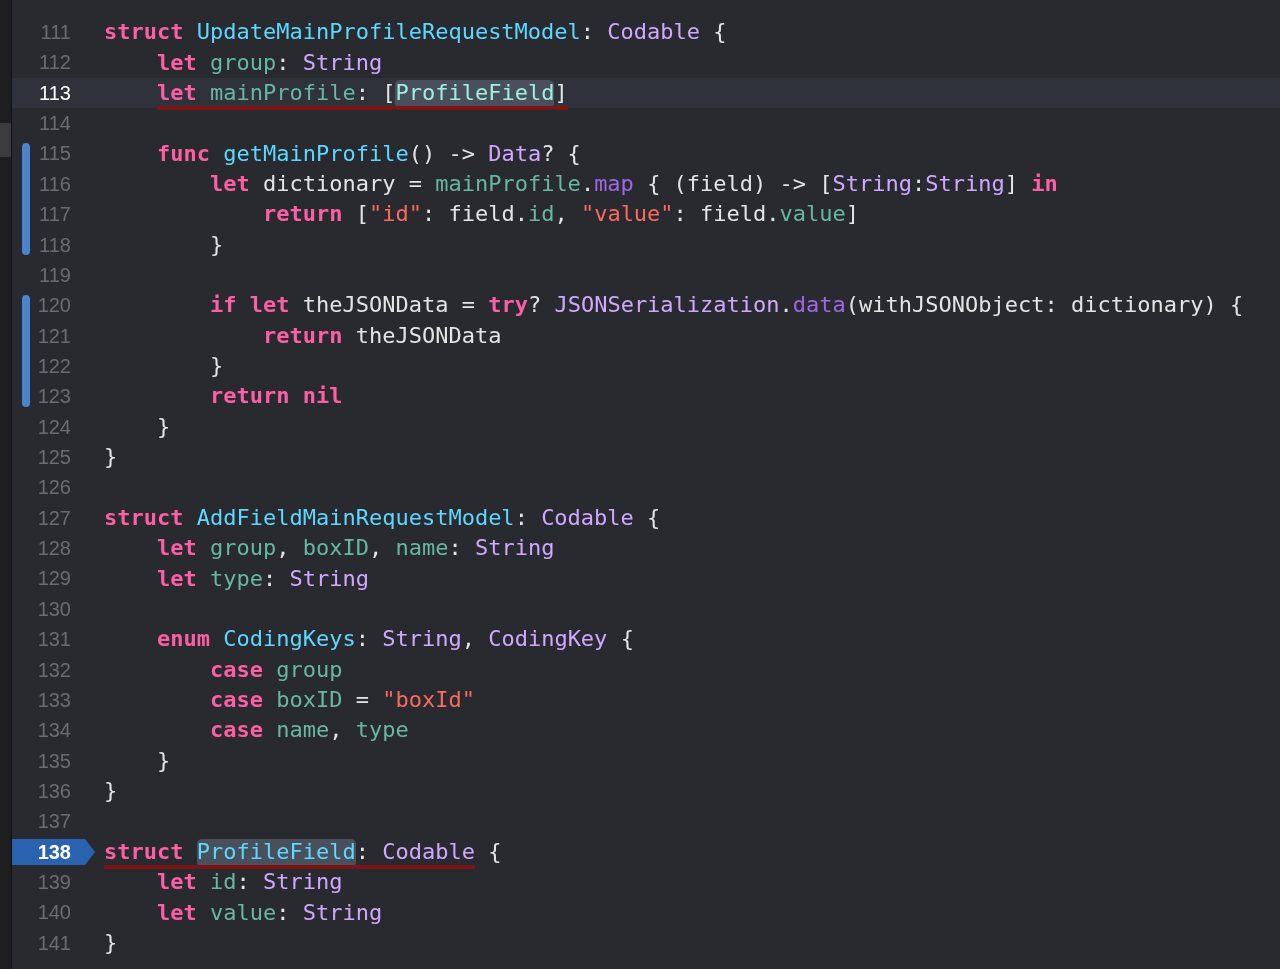 This screenshot has width=1280, height=969. What do you see at coordinates (355, 548) in the screenshot?
I see `code-line: let group, boxID, name: String` at bounding box center [355, 548].